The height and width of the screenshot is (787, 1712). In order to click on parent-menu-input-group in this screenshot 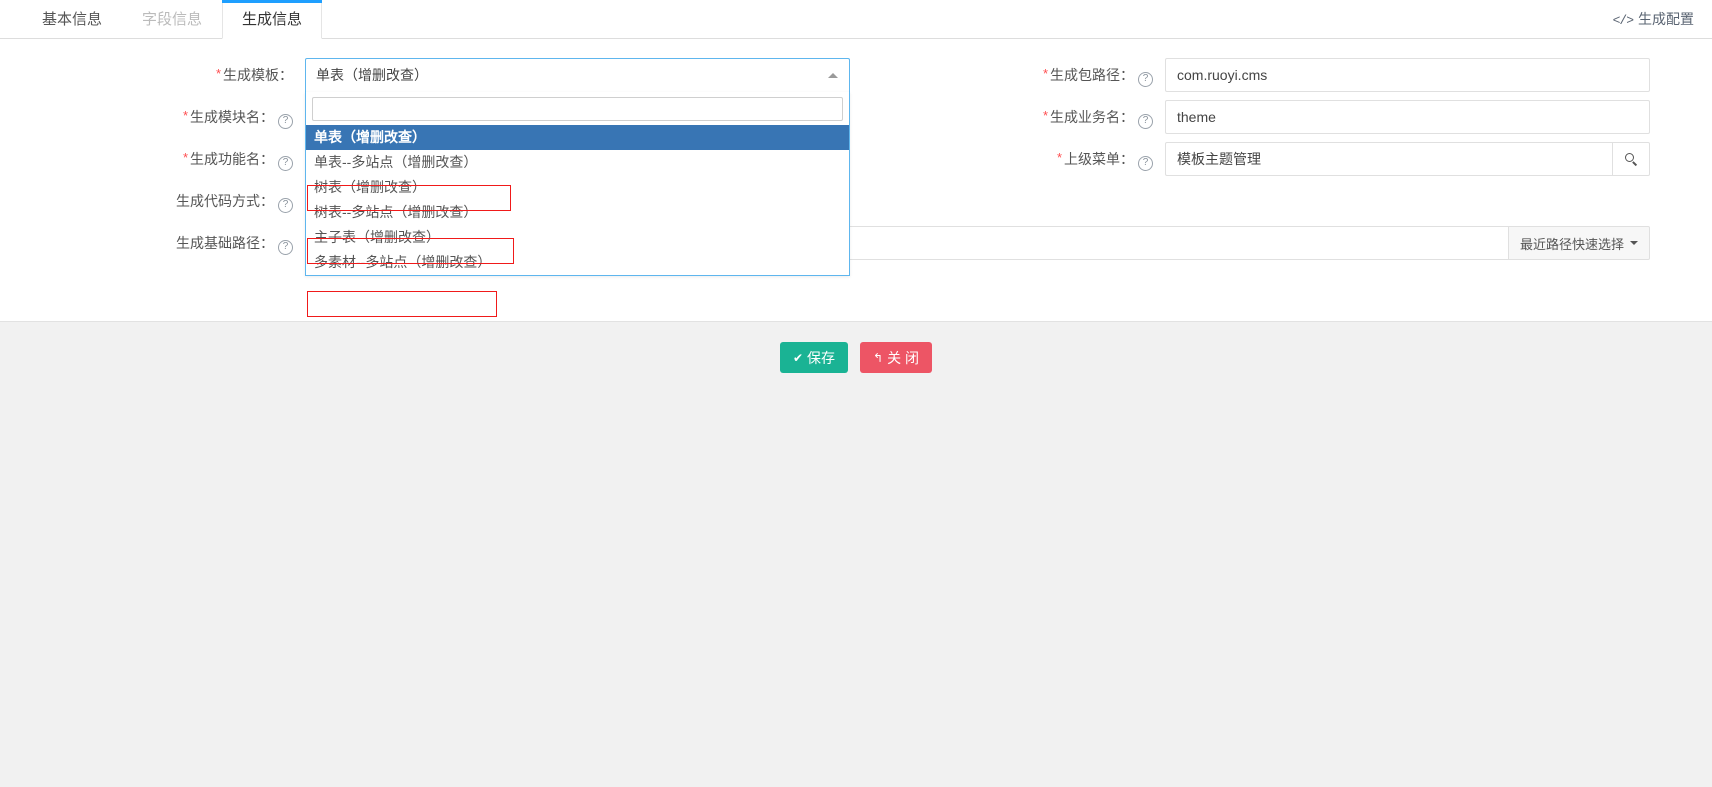, I will do `click(1407, 159)`.